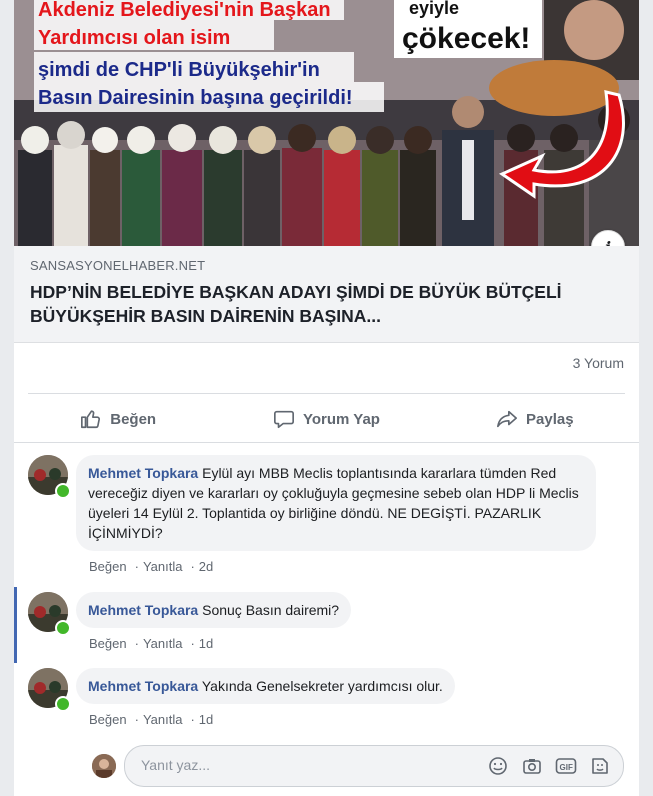 Image resolution: width=653 pixels, height=796 pixels. Describe the element at coordinates (184, 10) in the screenshot. I see `headline-line-1: Akdeniz Belediyesi'nin Başkan` at that location.